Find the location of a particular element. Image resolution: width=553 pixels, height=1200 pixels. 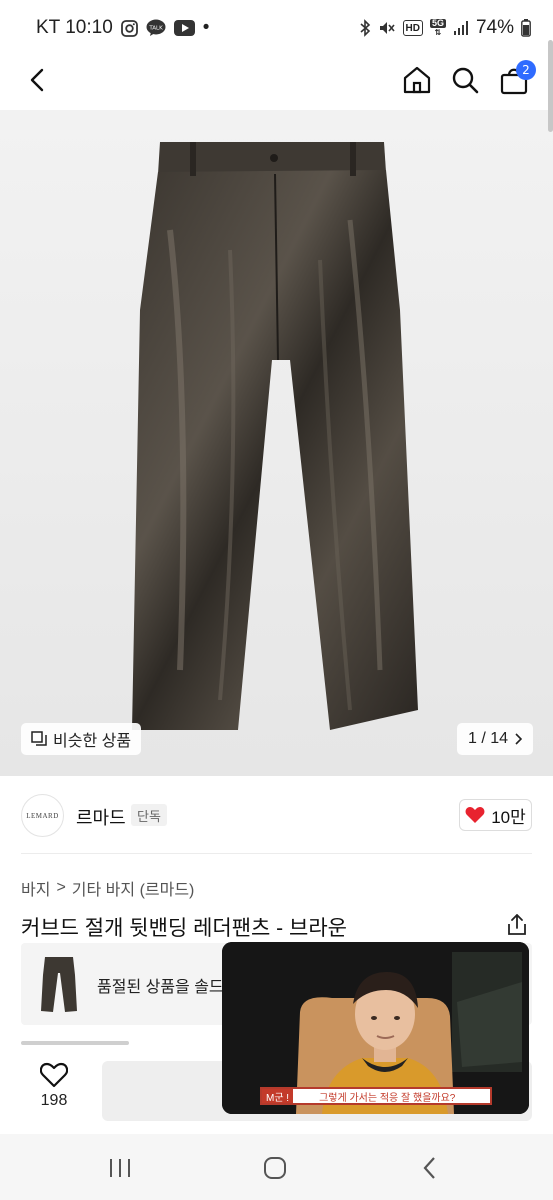

product-thumbnail is located at coordinates (59, 984).